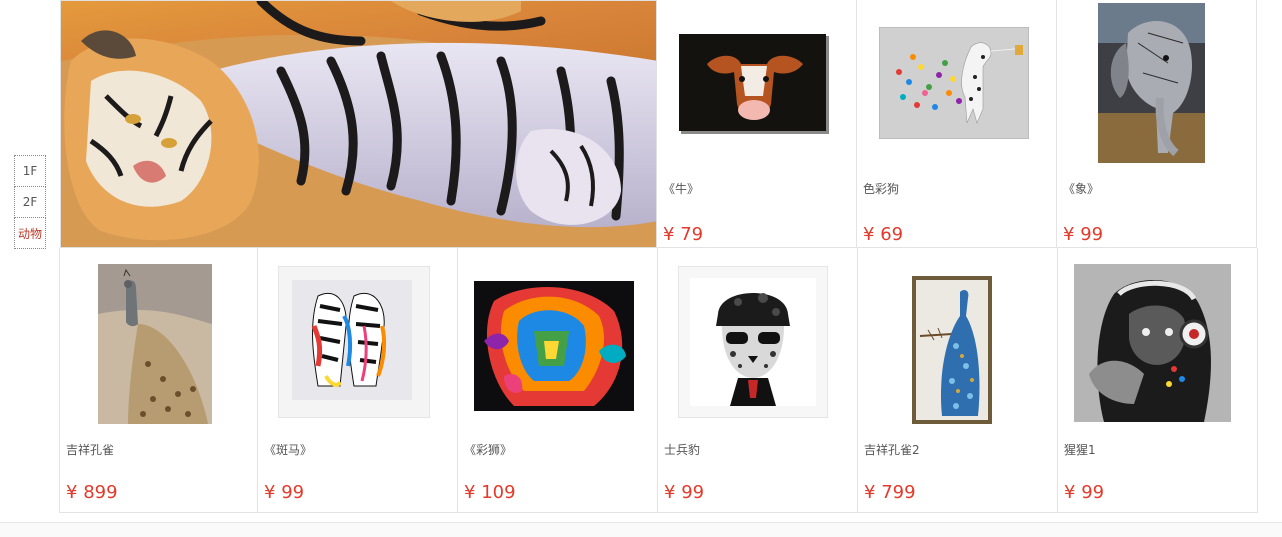 Image resolution: width=1282 pixels, height=537 pixels. What do you see at coordinates (881, 188) in the screenshot?
I see `product-name: 色彩狗` at bounding box center [881, 188].